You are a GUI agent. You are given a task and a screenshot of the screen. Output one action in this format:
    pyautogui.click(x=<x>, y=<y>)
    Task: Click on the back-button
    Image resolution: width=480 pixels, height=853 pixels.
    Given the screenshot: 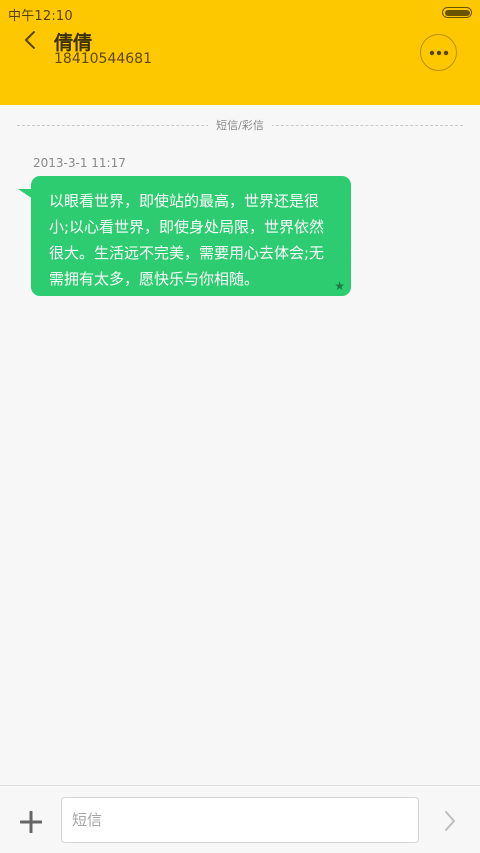 What is the action you would take?
    pyautogui.click(x=30, y=40)
    